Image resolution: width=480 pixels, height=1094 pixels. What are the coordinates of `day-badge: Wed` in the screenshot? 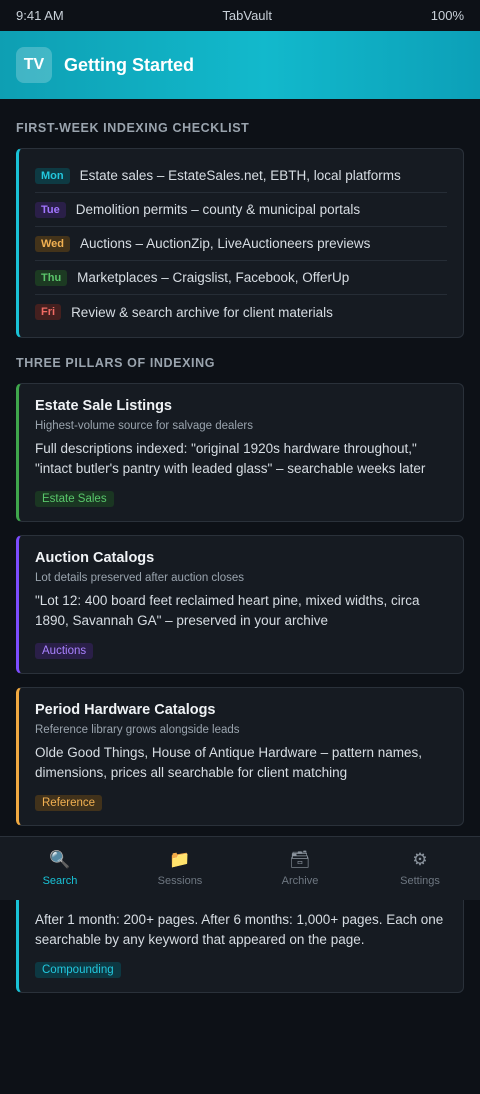 It's located at (53, 243).